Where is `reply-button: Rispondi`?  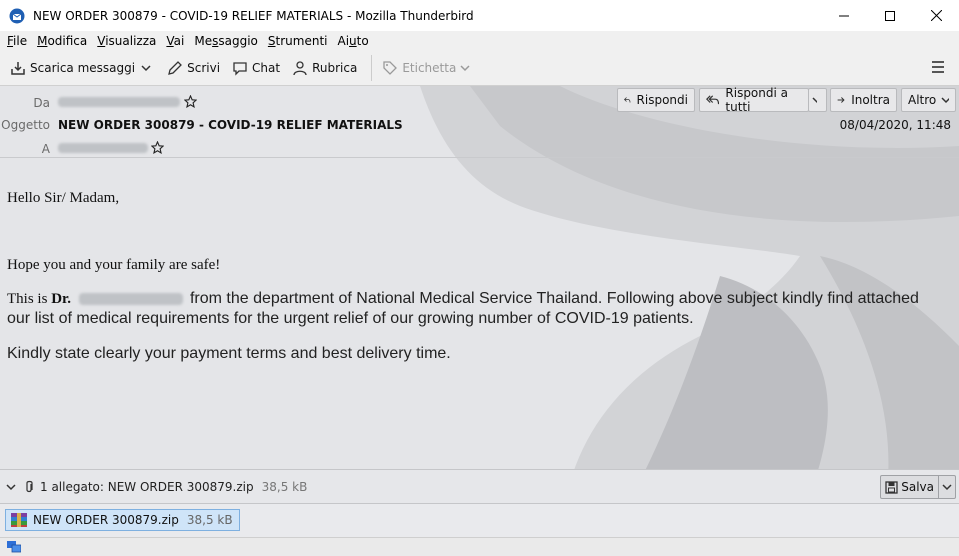 reply-button: Rispondi is located at coordinates (656, 100).